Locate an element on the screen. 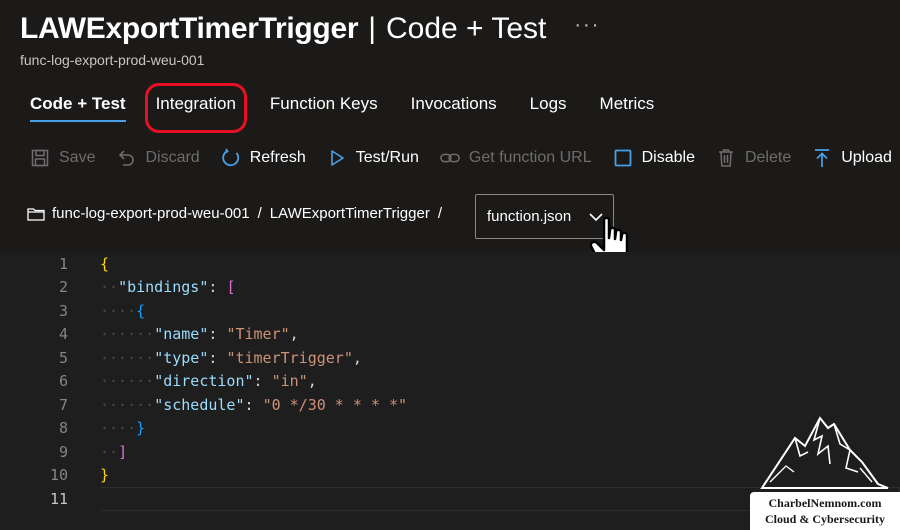 The width and height of the screenshot is (900, 530). refresh-icon is located at coordinates (231, 158).